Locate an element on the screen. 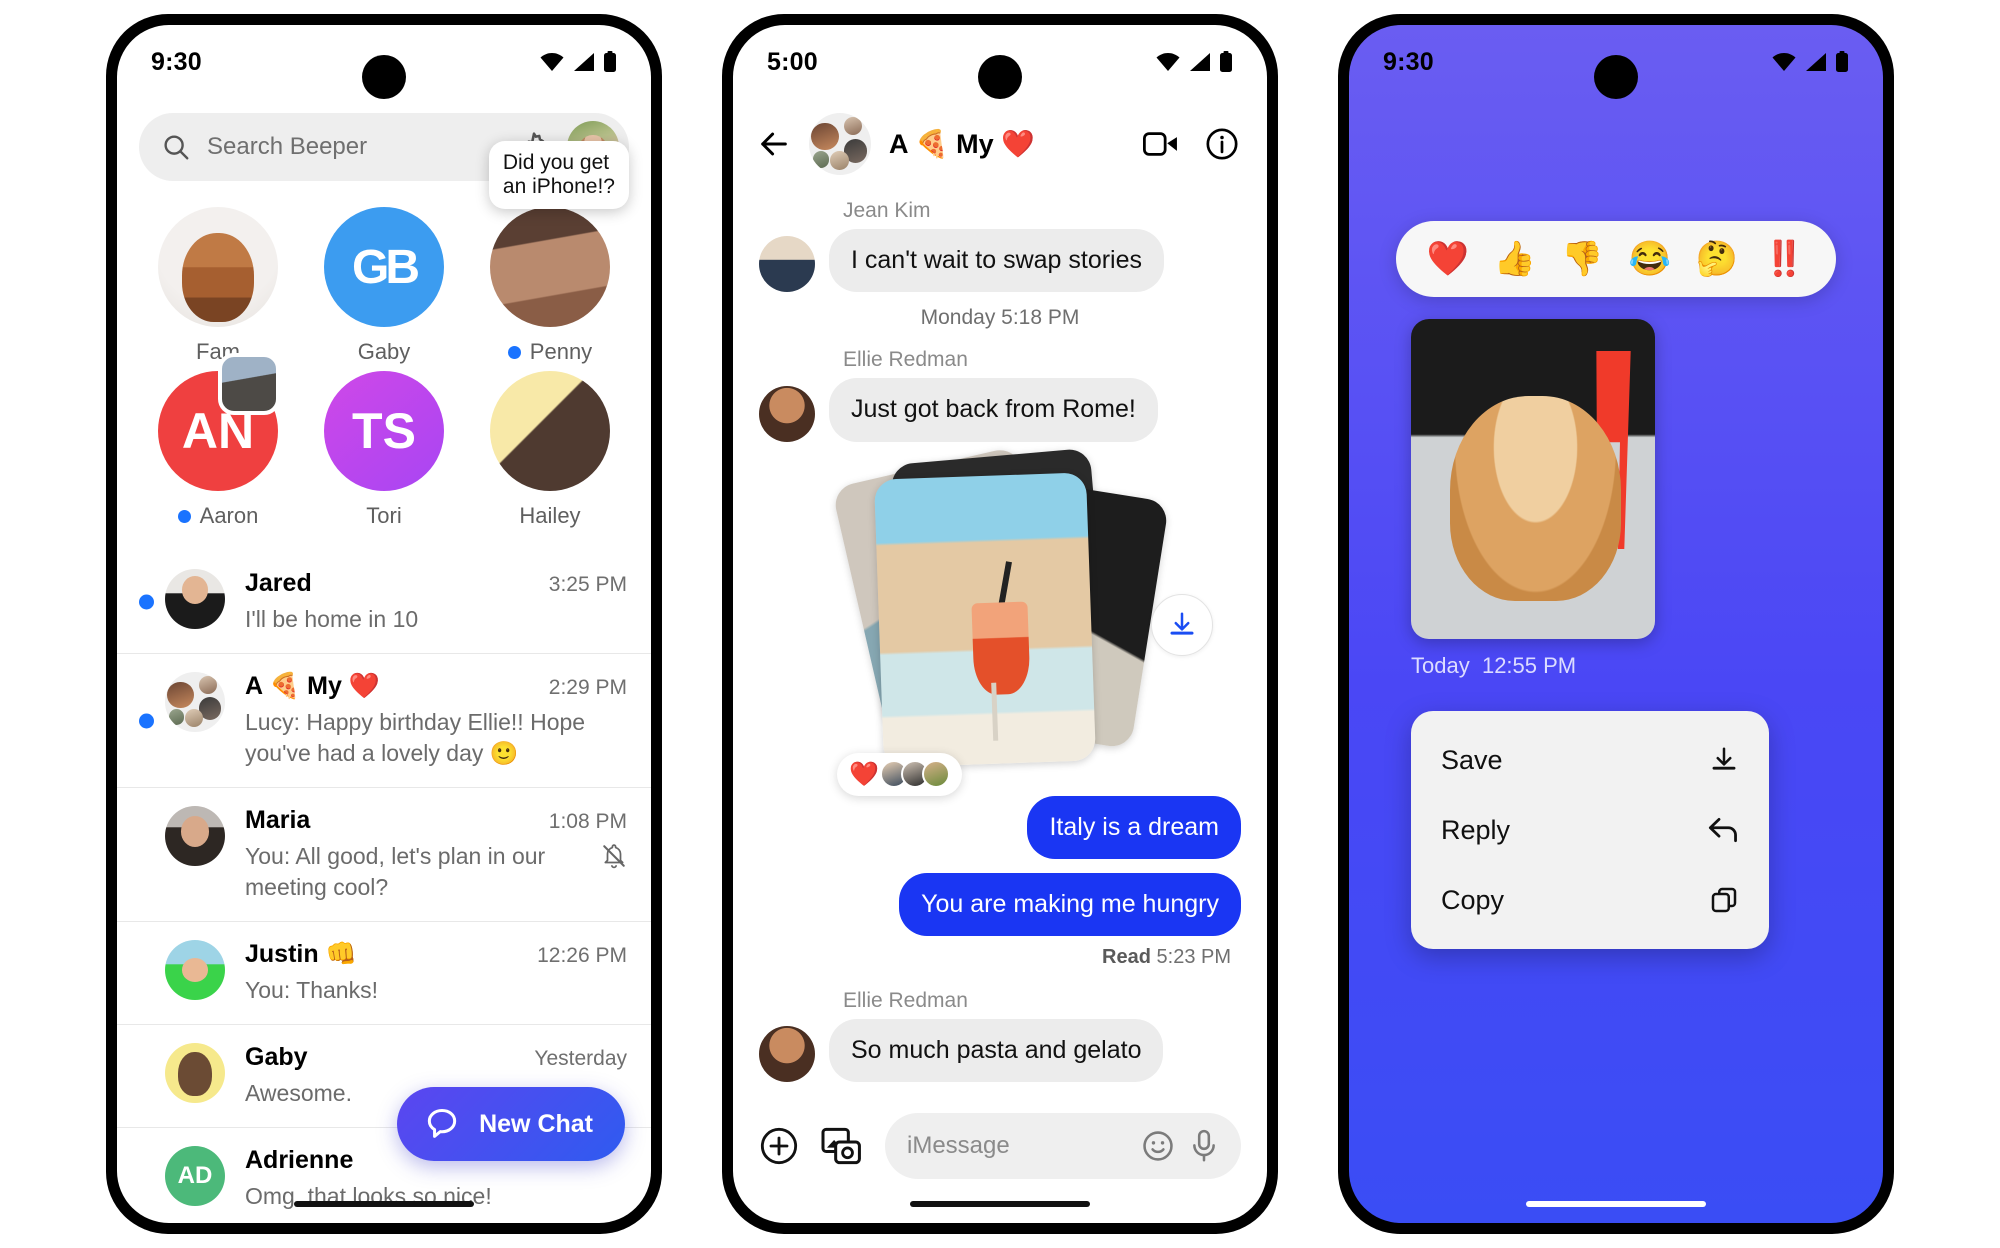 The height and width of the screenshot is (1248, 2000). photo-thumbnail-front is located at coordinates (985, 619).